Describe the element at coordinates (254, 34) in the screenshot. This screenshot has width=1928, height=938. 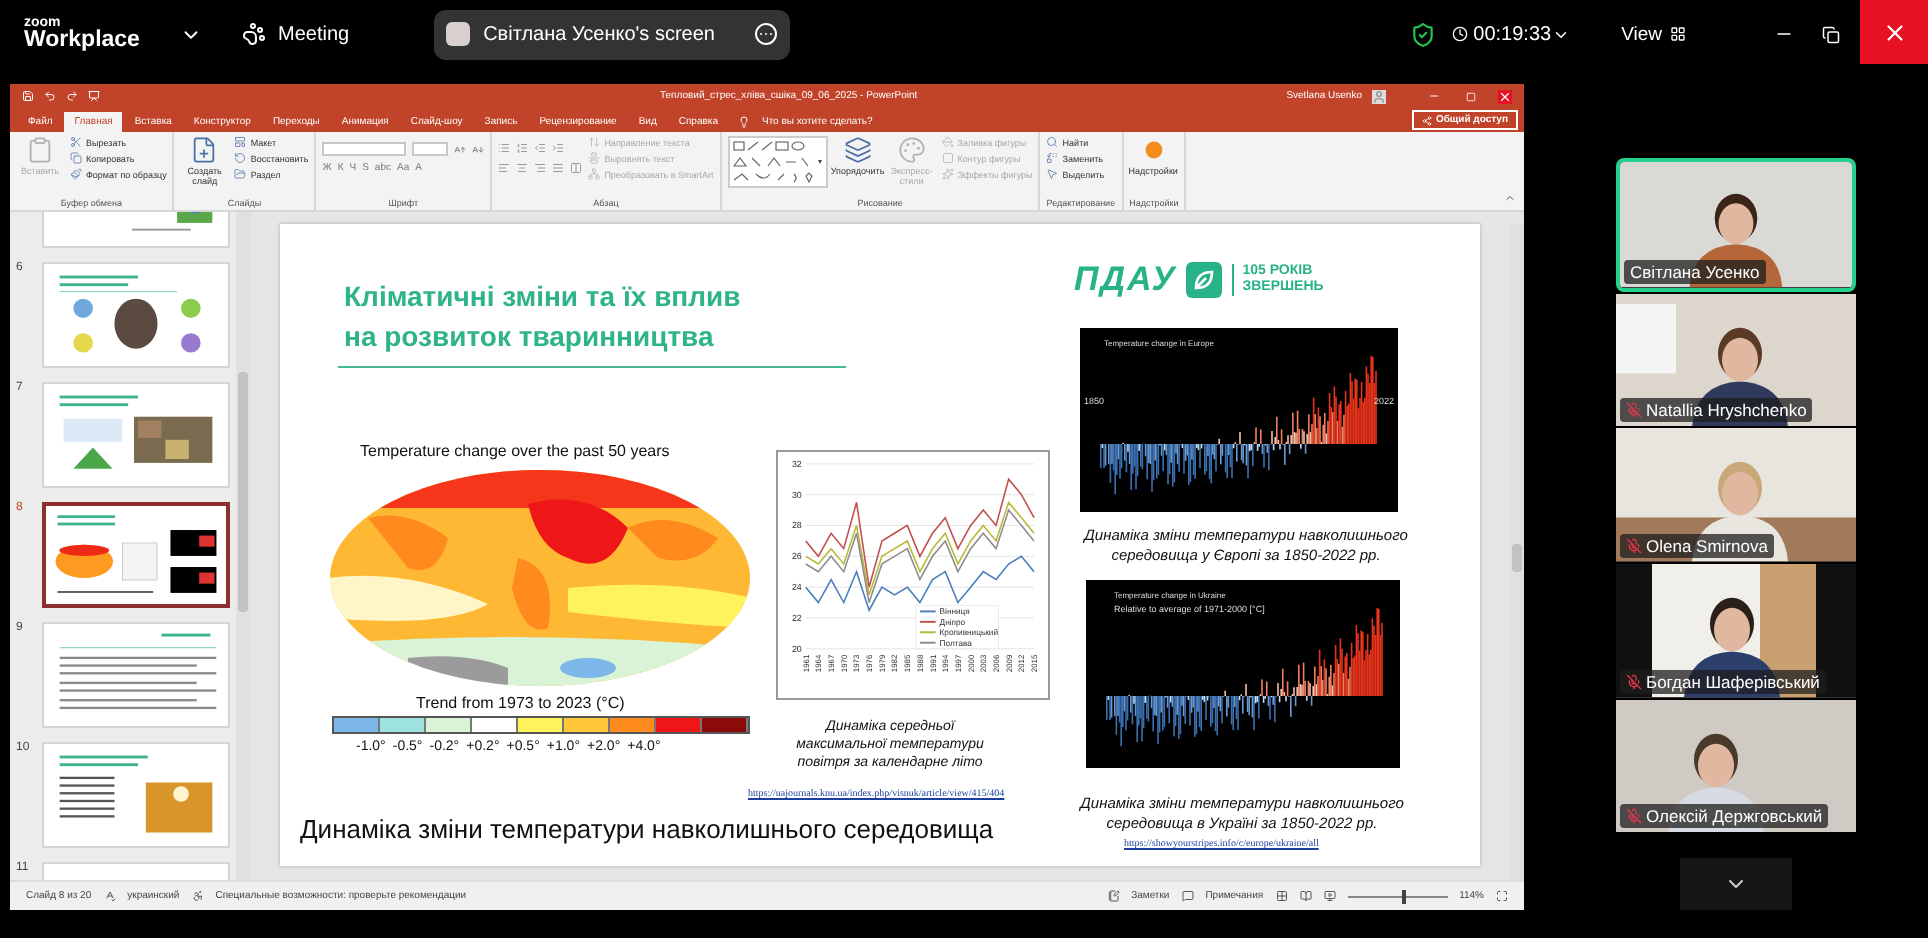
I see `paw-icon` at that location.